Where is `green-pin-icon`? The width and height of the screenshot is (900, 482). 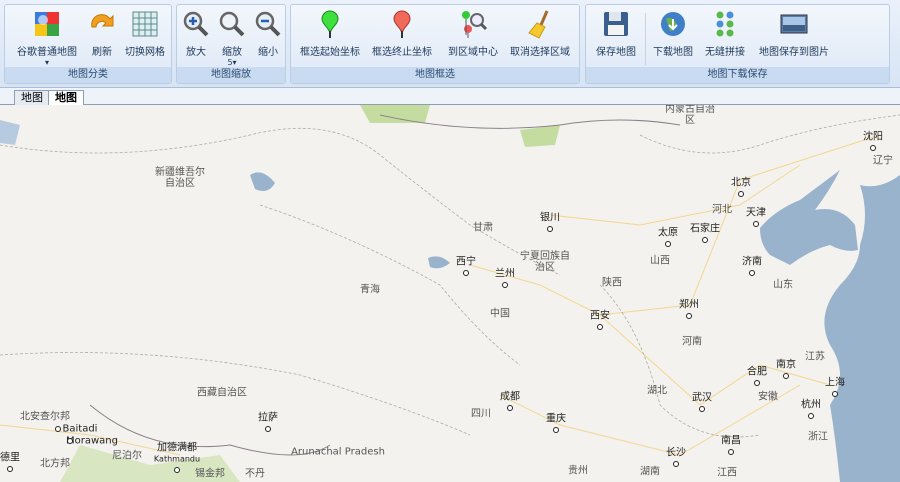 green-pin-icon is located at coordinates (330, 24).